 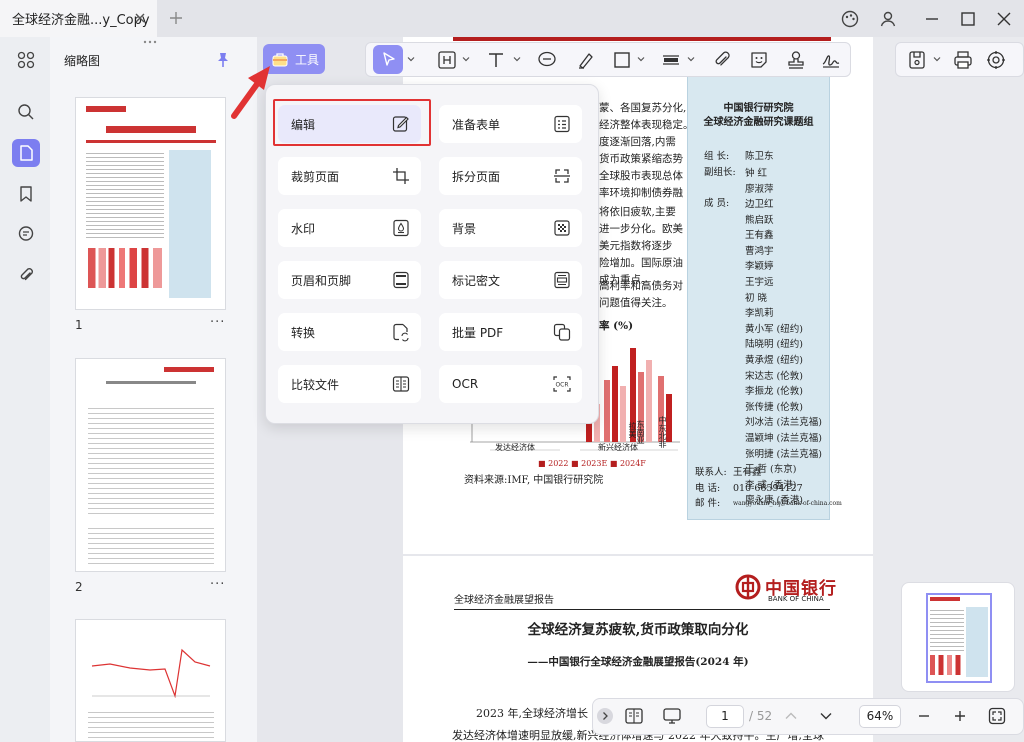 What do you see at coordinates (708, 488) in the screenshot?
I see `phone-label: 电 话:` at bounding box center [708, 488].